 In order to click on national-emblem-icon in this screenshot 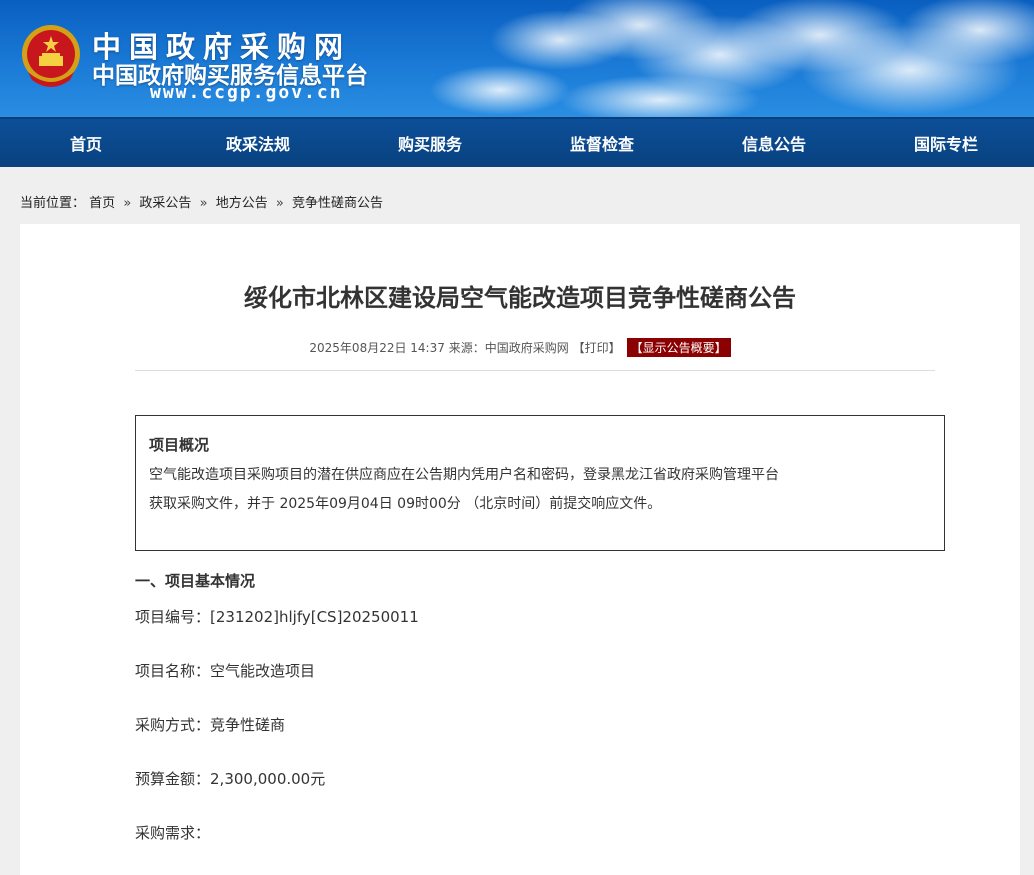, I will do `click(51, 56)`.